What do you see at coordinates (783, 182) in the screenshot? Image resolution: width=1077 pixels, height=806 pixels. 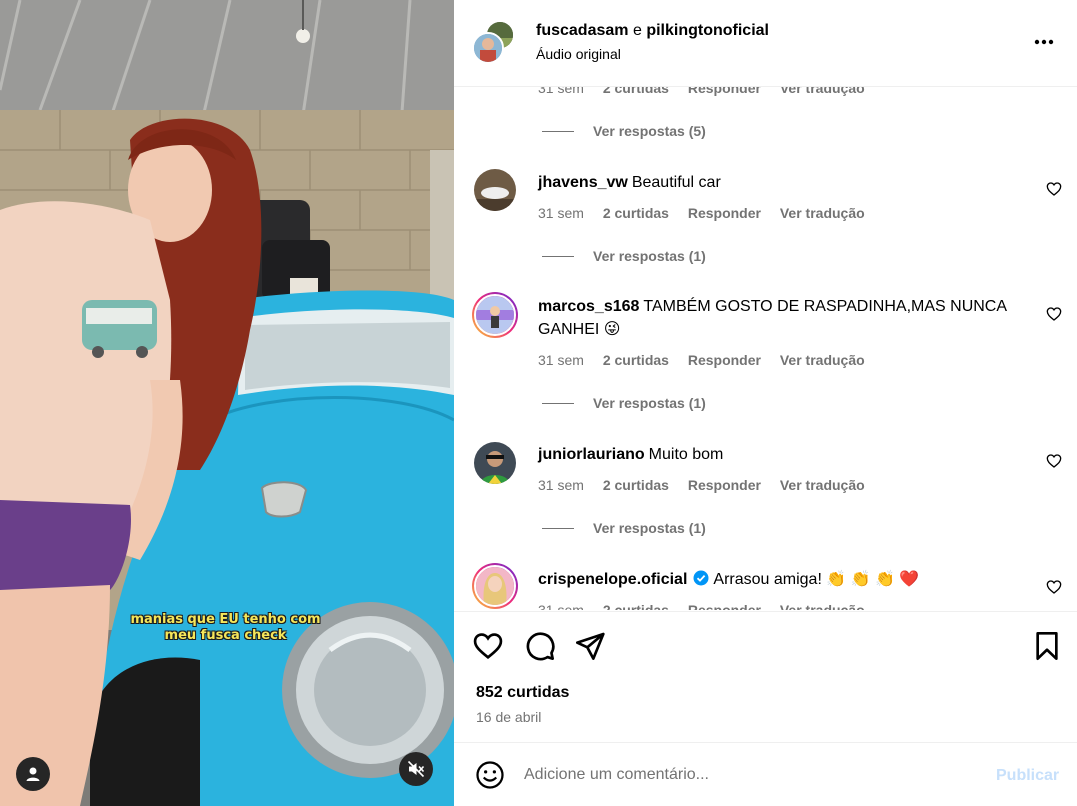 I see `comment-text: jhavens_vw Beautiful car` at bounding box center [783, 182].